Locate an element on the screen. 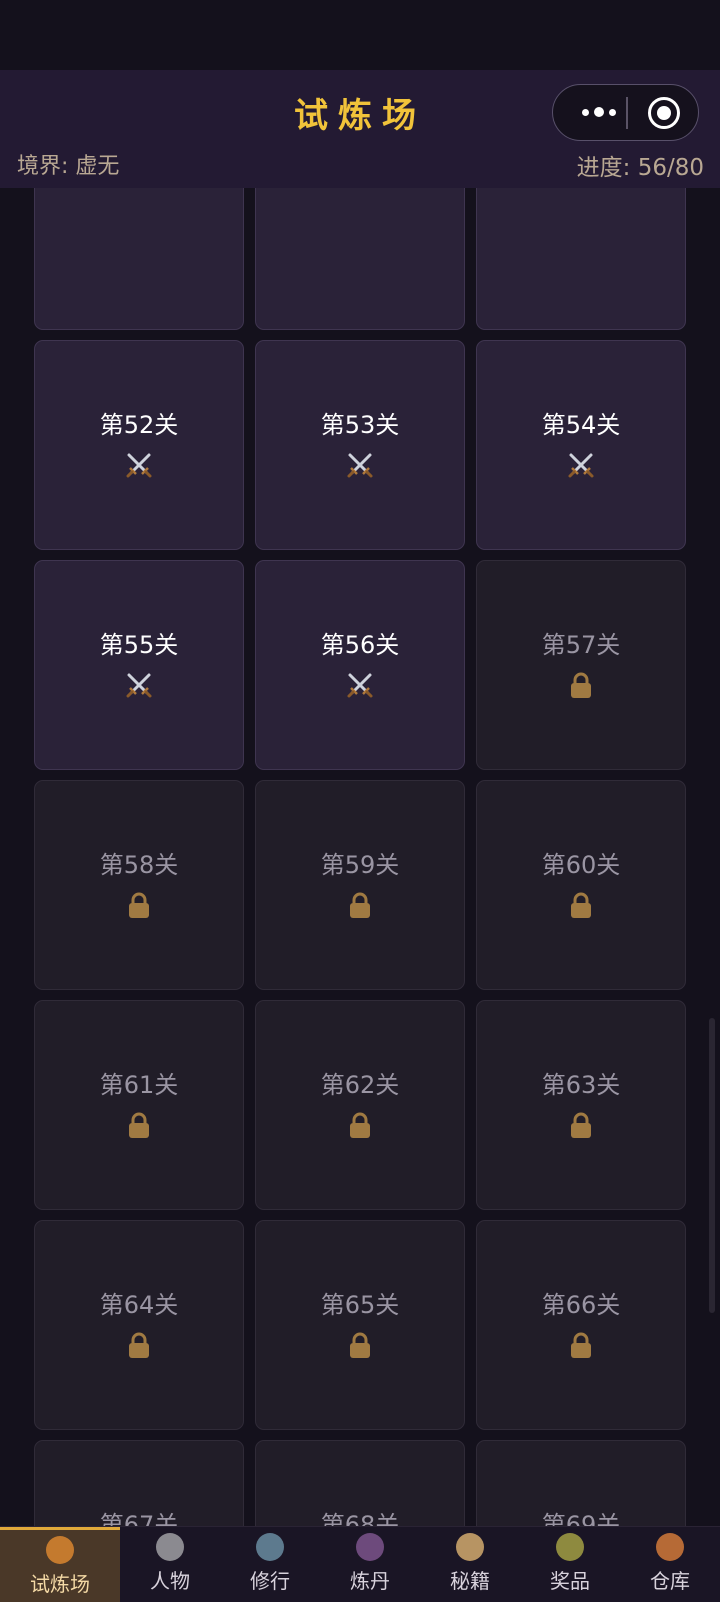  capsule-divider is located at coordinates (627, 113).